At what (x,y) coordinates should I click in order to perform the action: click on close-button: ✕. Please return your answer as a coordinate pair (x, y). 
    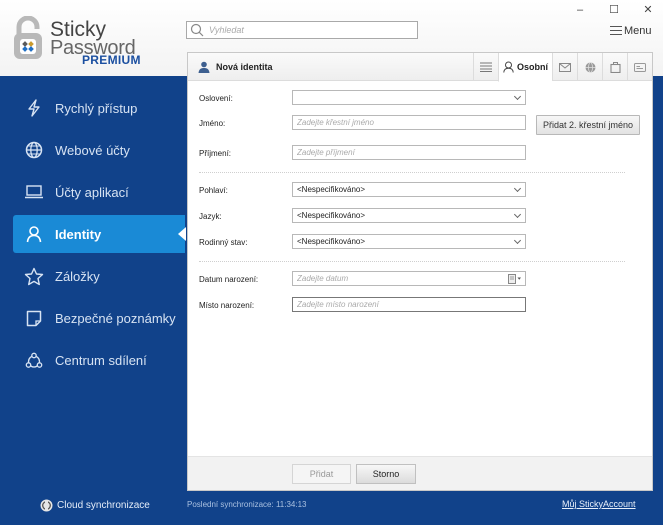
    Looking at the image, I should click on (648, 10).